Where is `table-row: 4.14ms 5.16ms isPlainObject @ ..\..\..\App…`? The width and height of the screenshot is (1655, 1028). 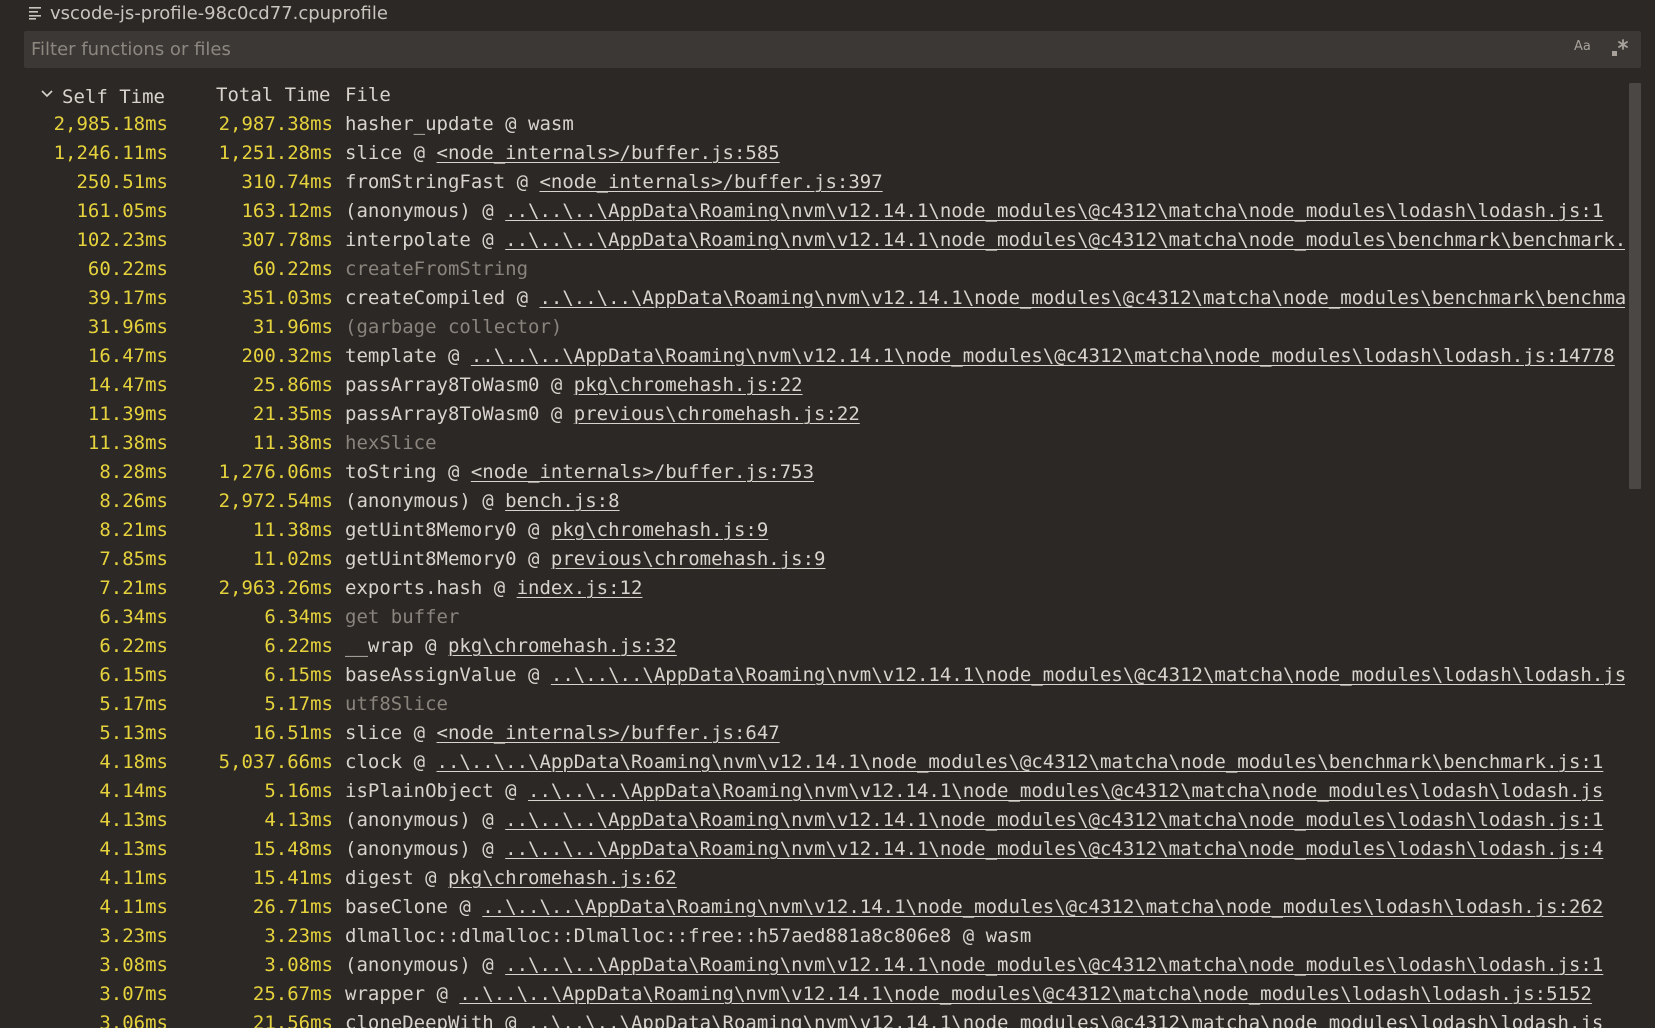
table-row: 4.14ms 5.16ms isPlainObject @ ..\..\..\App… is located at coordinates (812, 791).